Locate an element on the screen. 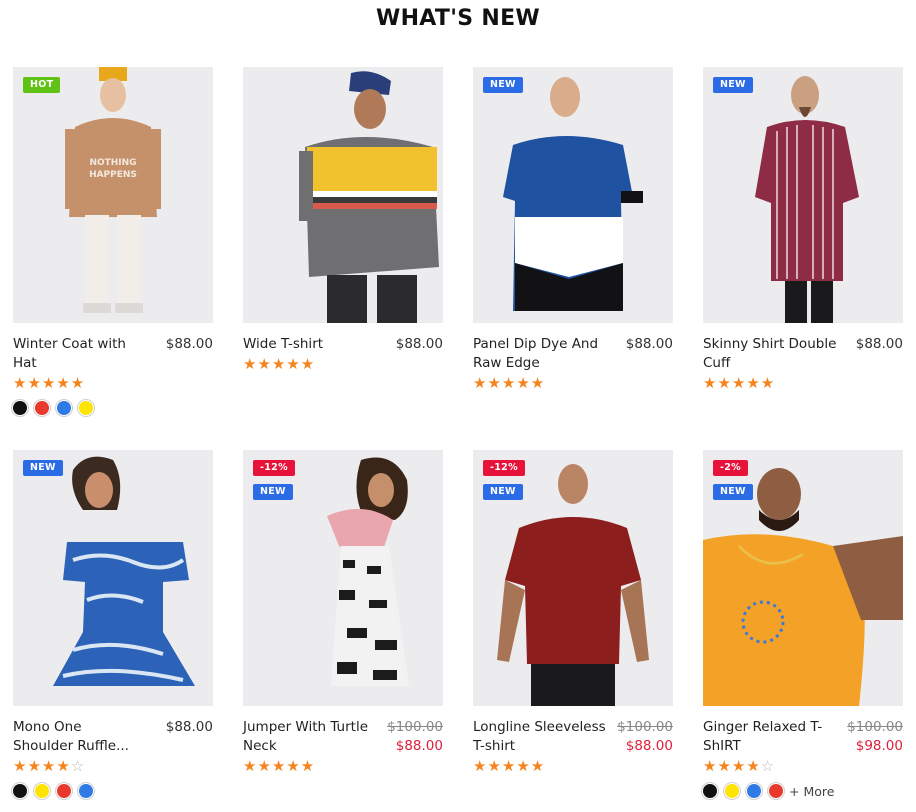 This screenshot has width=916, height=812. product-image: -2% NEW is located at coordinates (803, 578).